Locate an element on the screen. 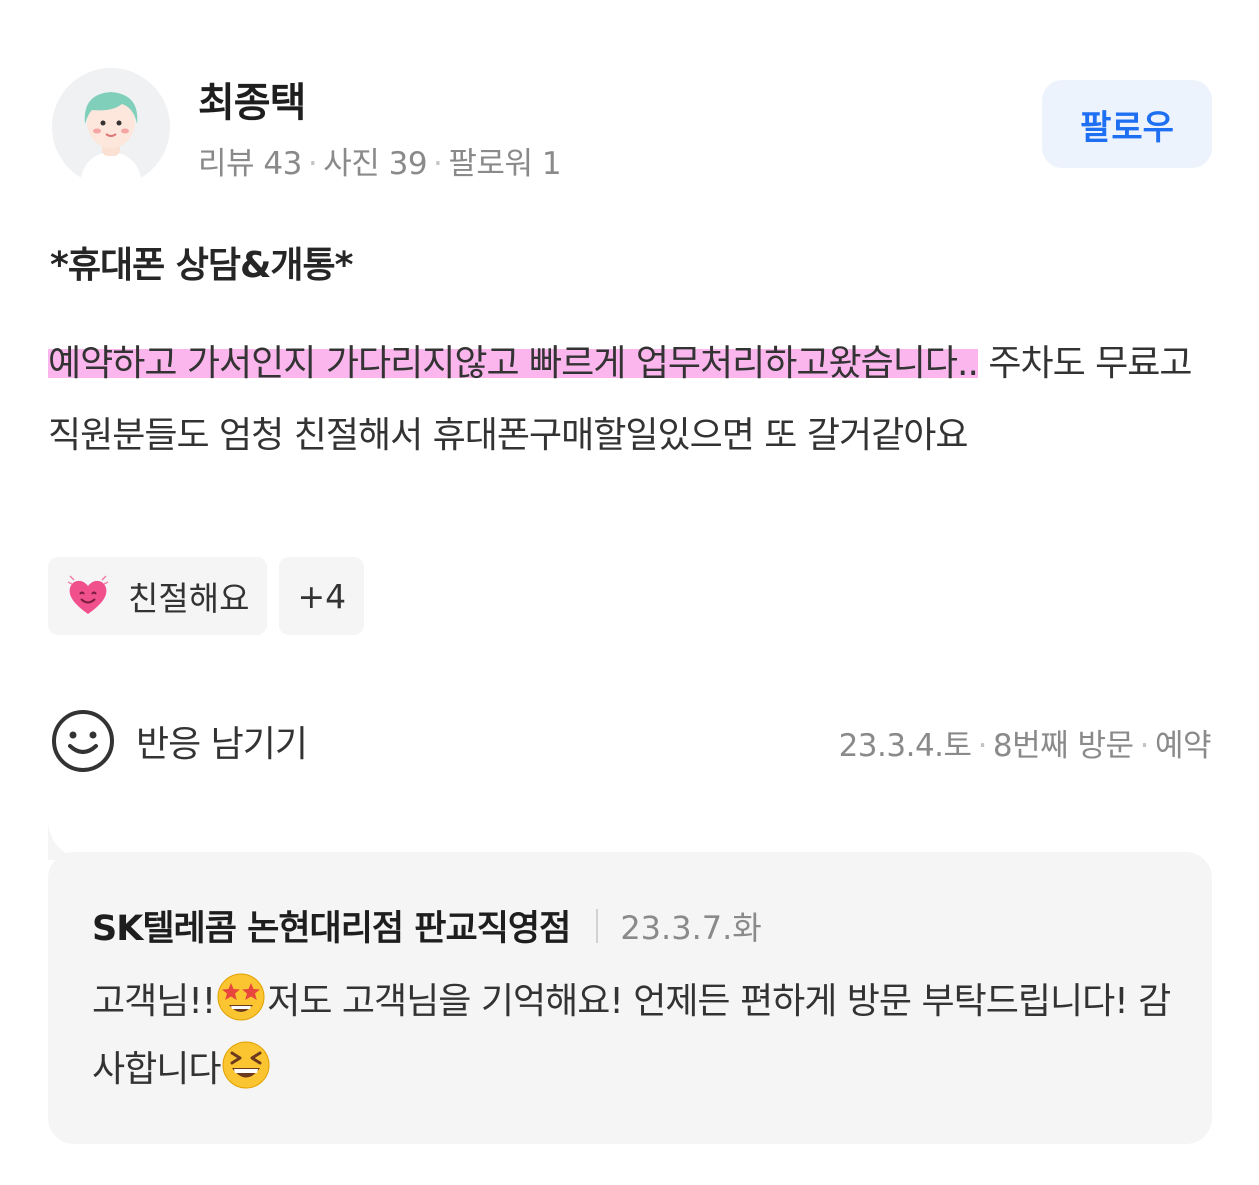  user-avatar-illustration is located at coordinates (111, 127).